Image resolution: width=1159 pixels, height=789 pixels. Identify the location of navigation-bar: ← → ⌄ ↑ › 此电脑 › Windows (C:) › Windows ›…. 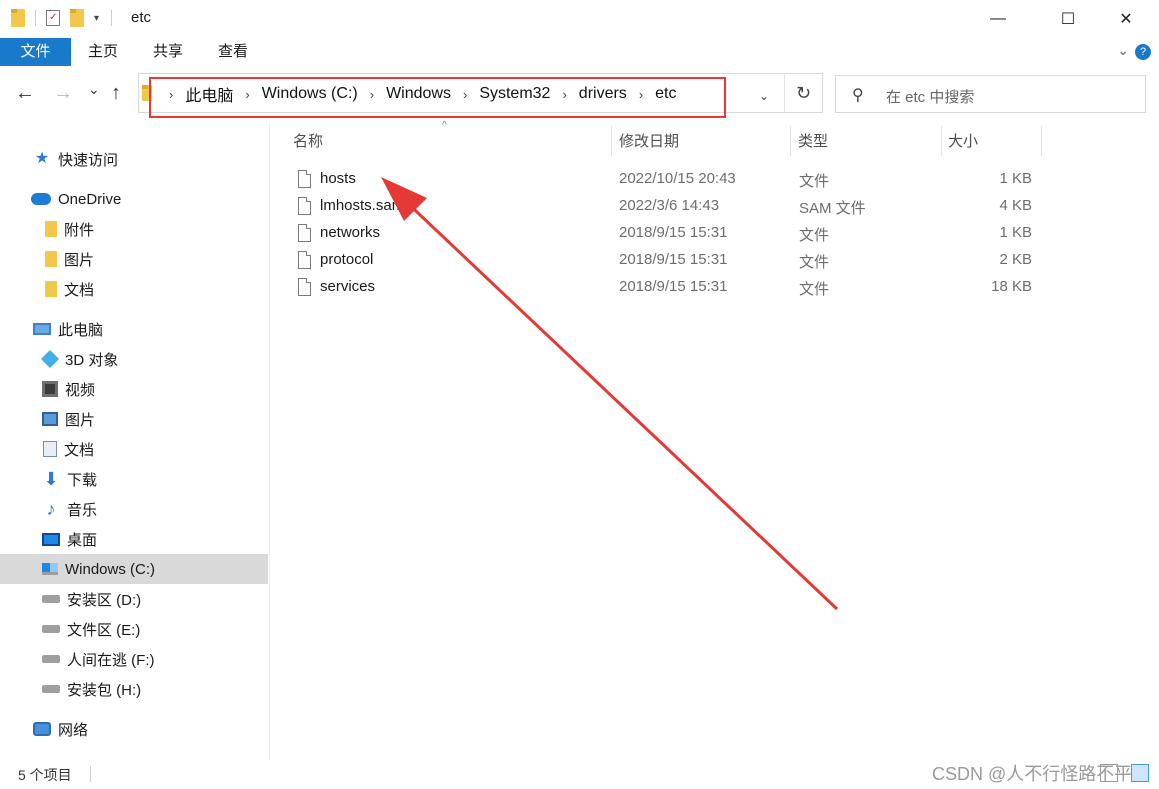
(579, 95).